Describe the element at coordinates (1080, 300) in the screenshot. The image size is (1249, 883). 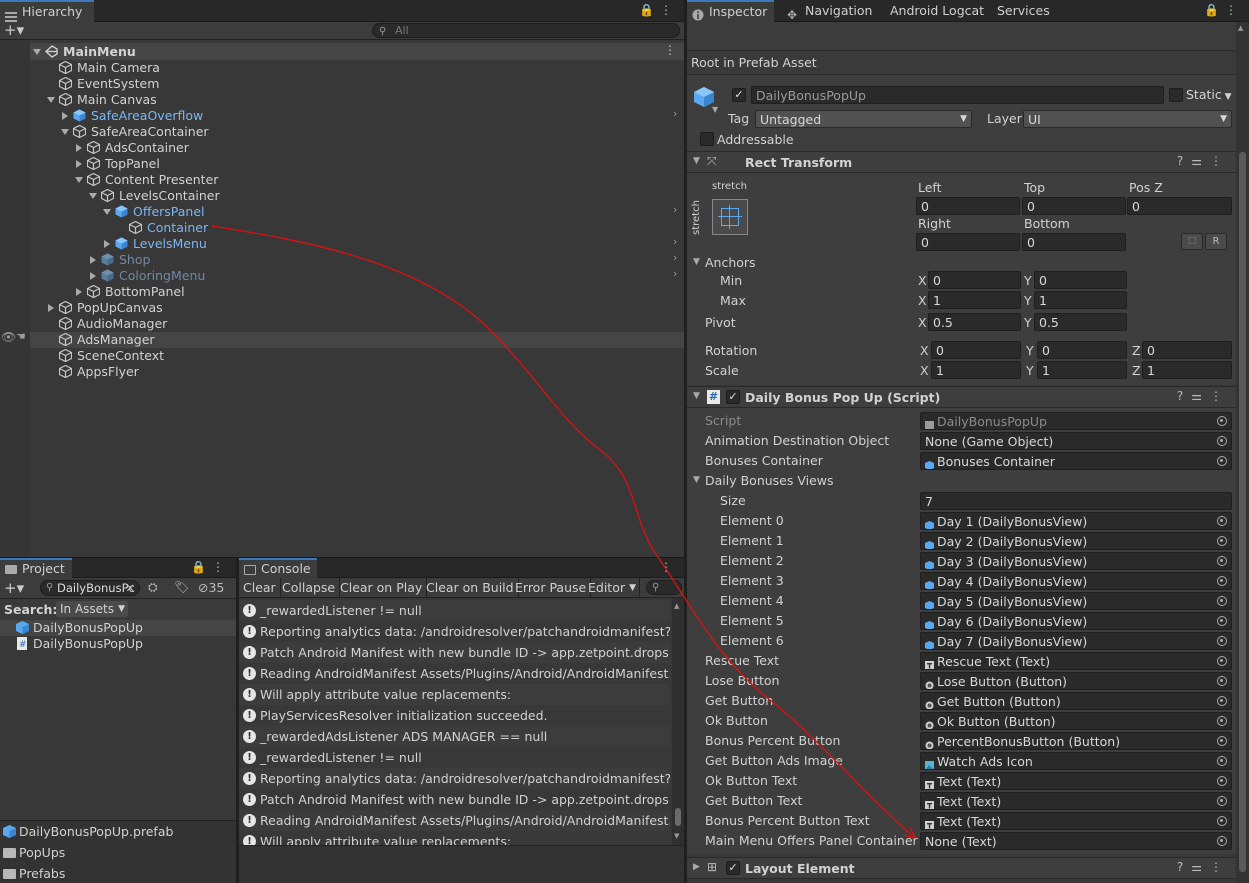
I see `anchor-max-y-field: 1` at that location.